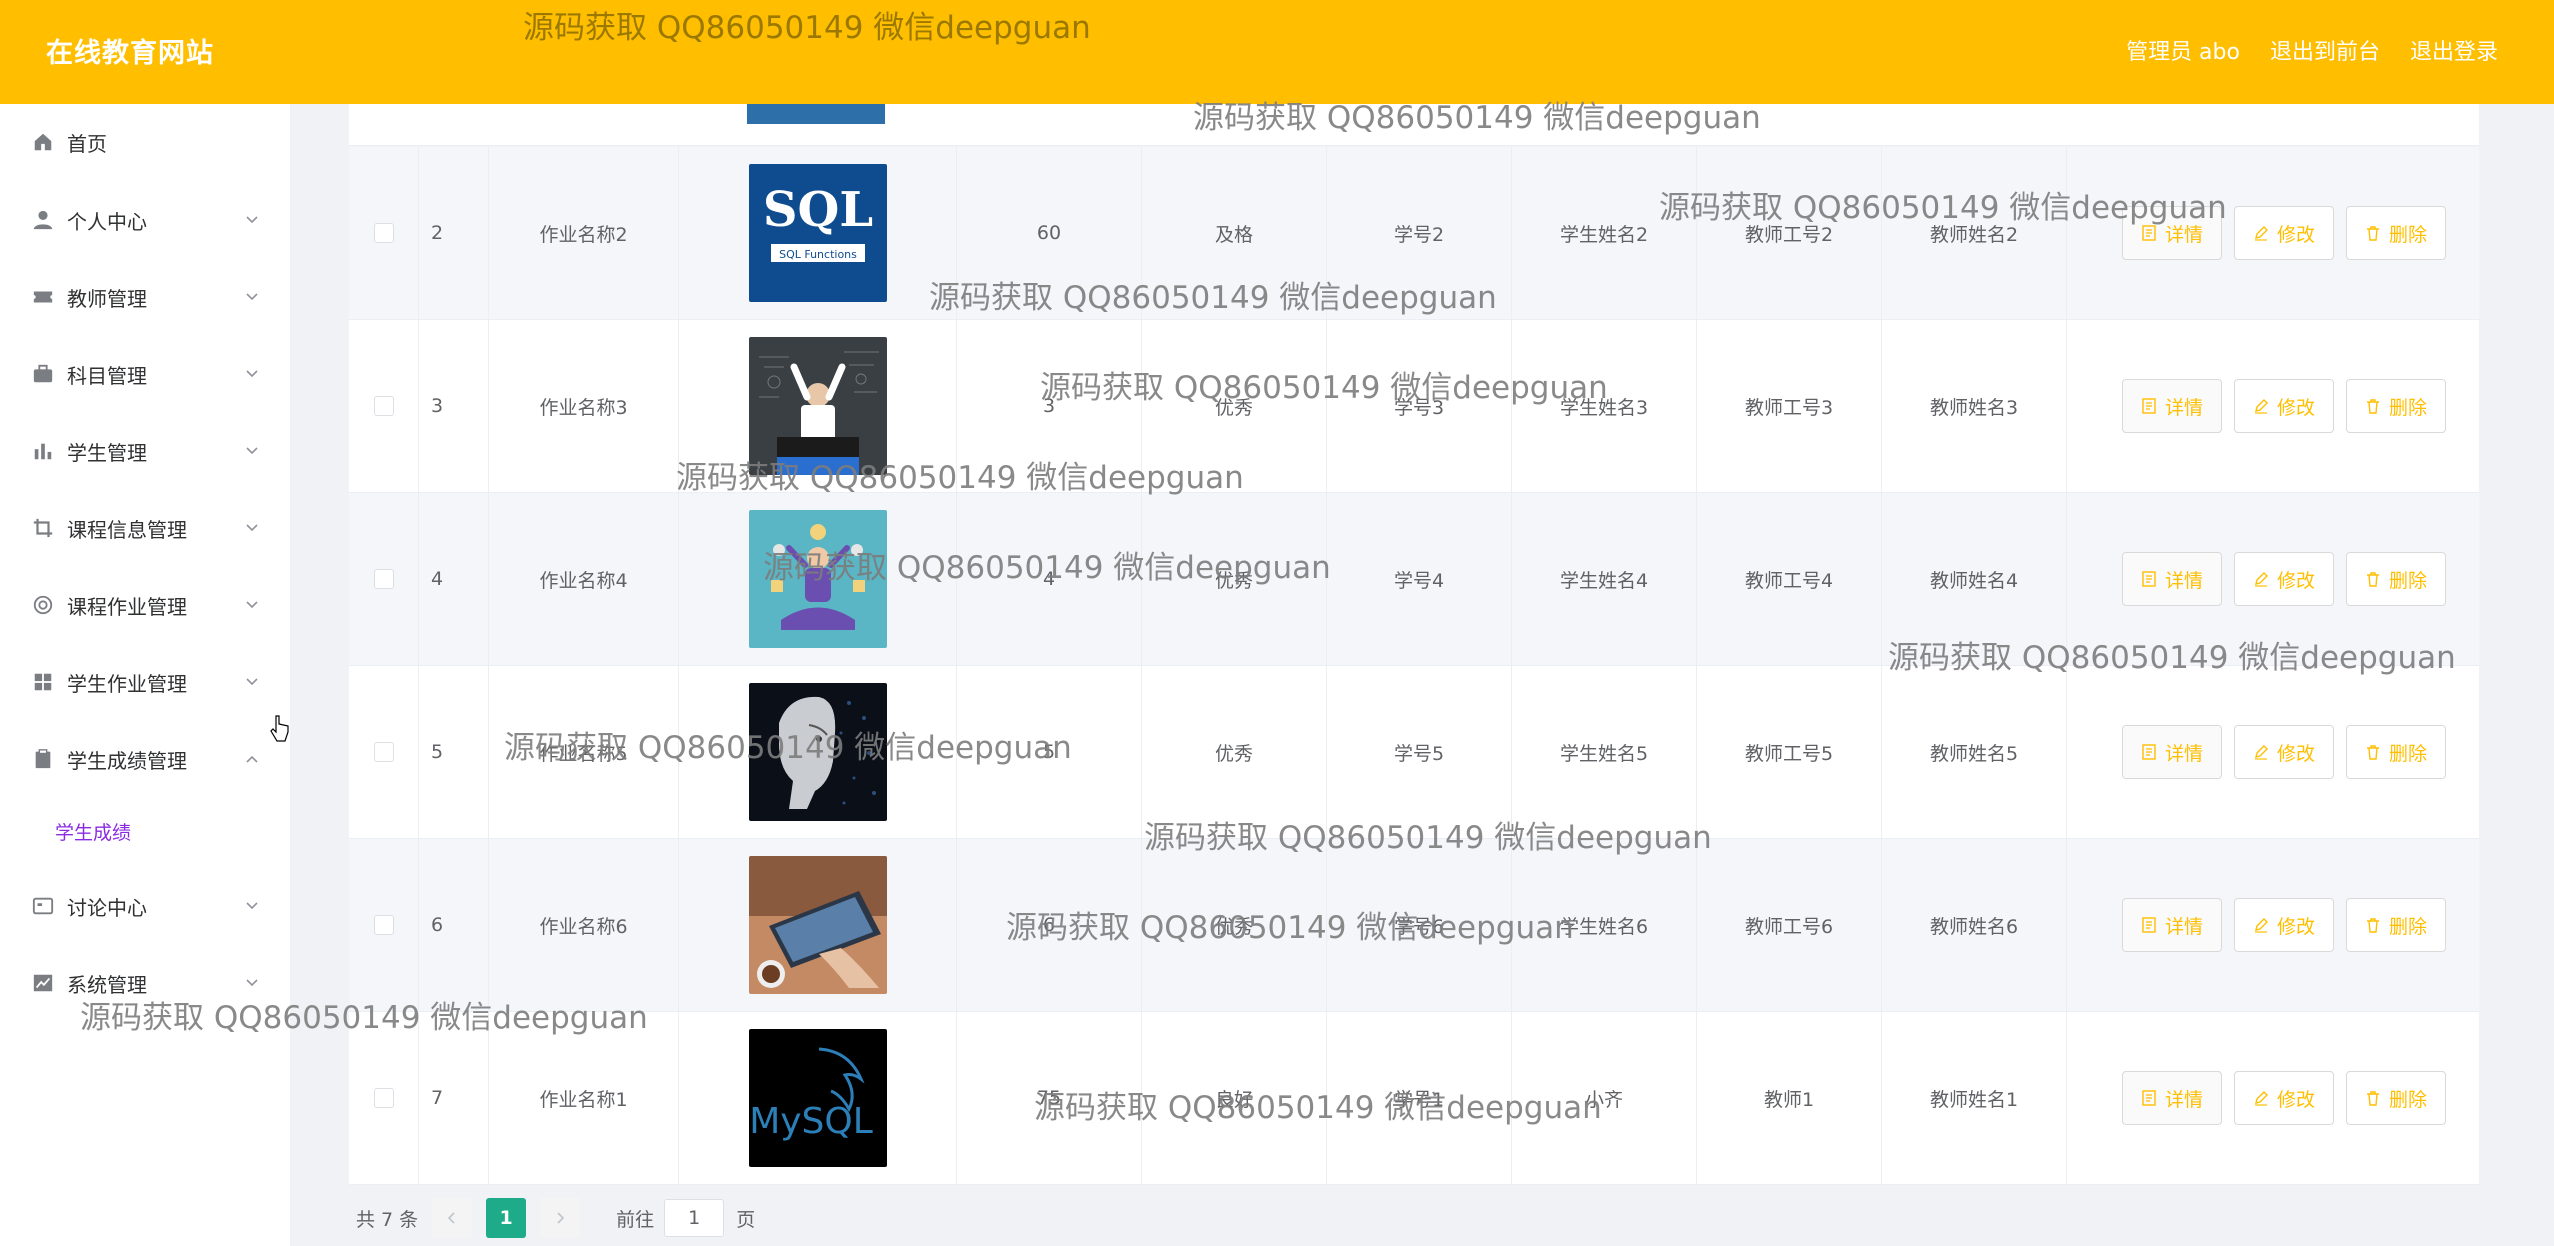  I want to click on grade-cell: 优秀, so click(1234, 925).